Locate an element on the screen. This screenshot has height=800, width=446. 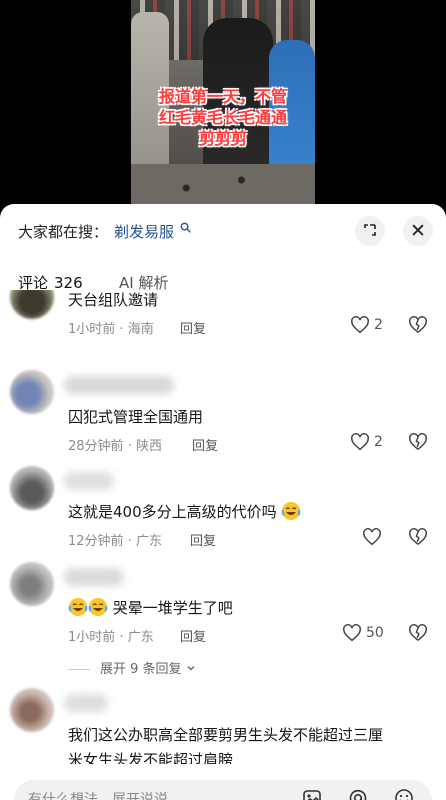
comment-meta: 12分钟前 · 广东 is located at coordinates (115, 541).